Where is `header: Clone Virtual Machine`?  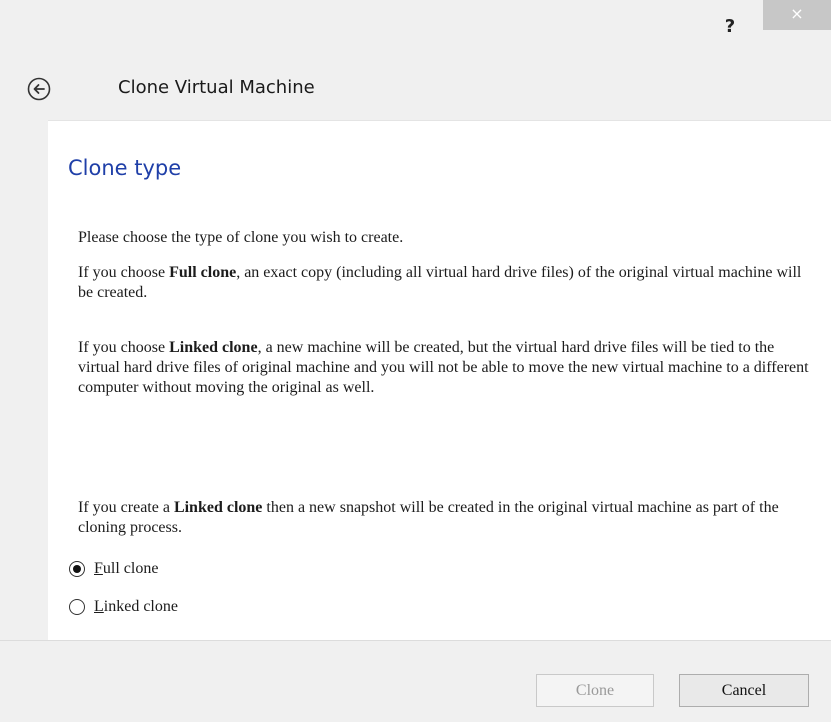
header: Clone Virtual Machine is located at coordinates (415, 88).